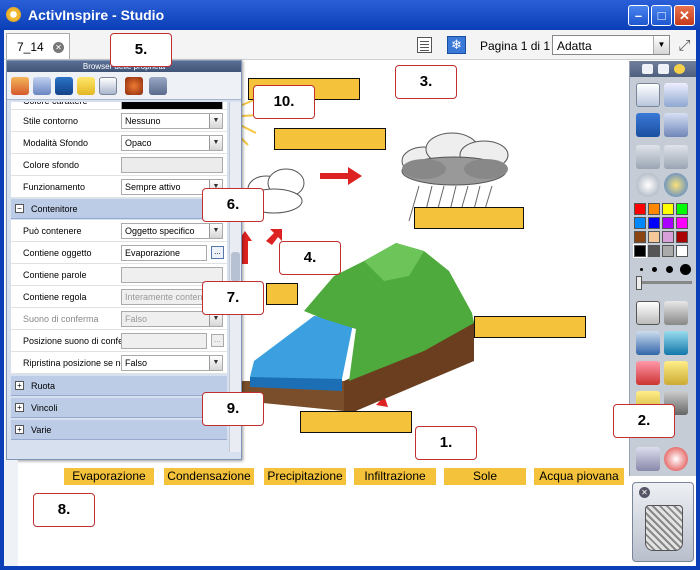 This screenshot has height=570, width=700. What do you see at coordinates (134, 86) in the screenshot?
I see `action-browser-icon` at bounding box center [134, 86].